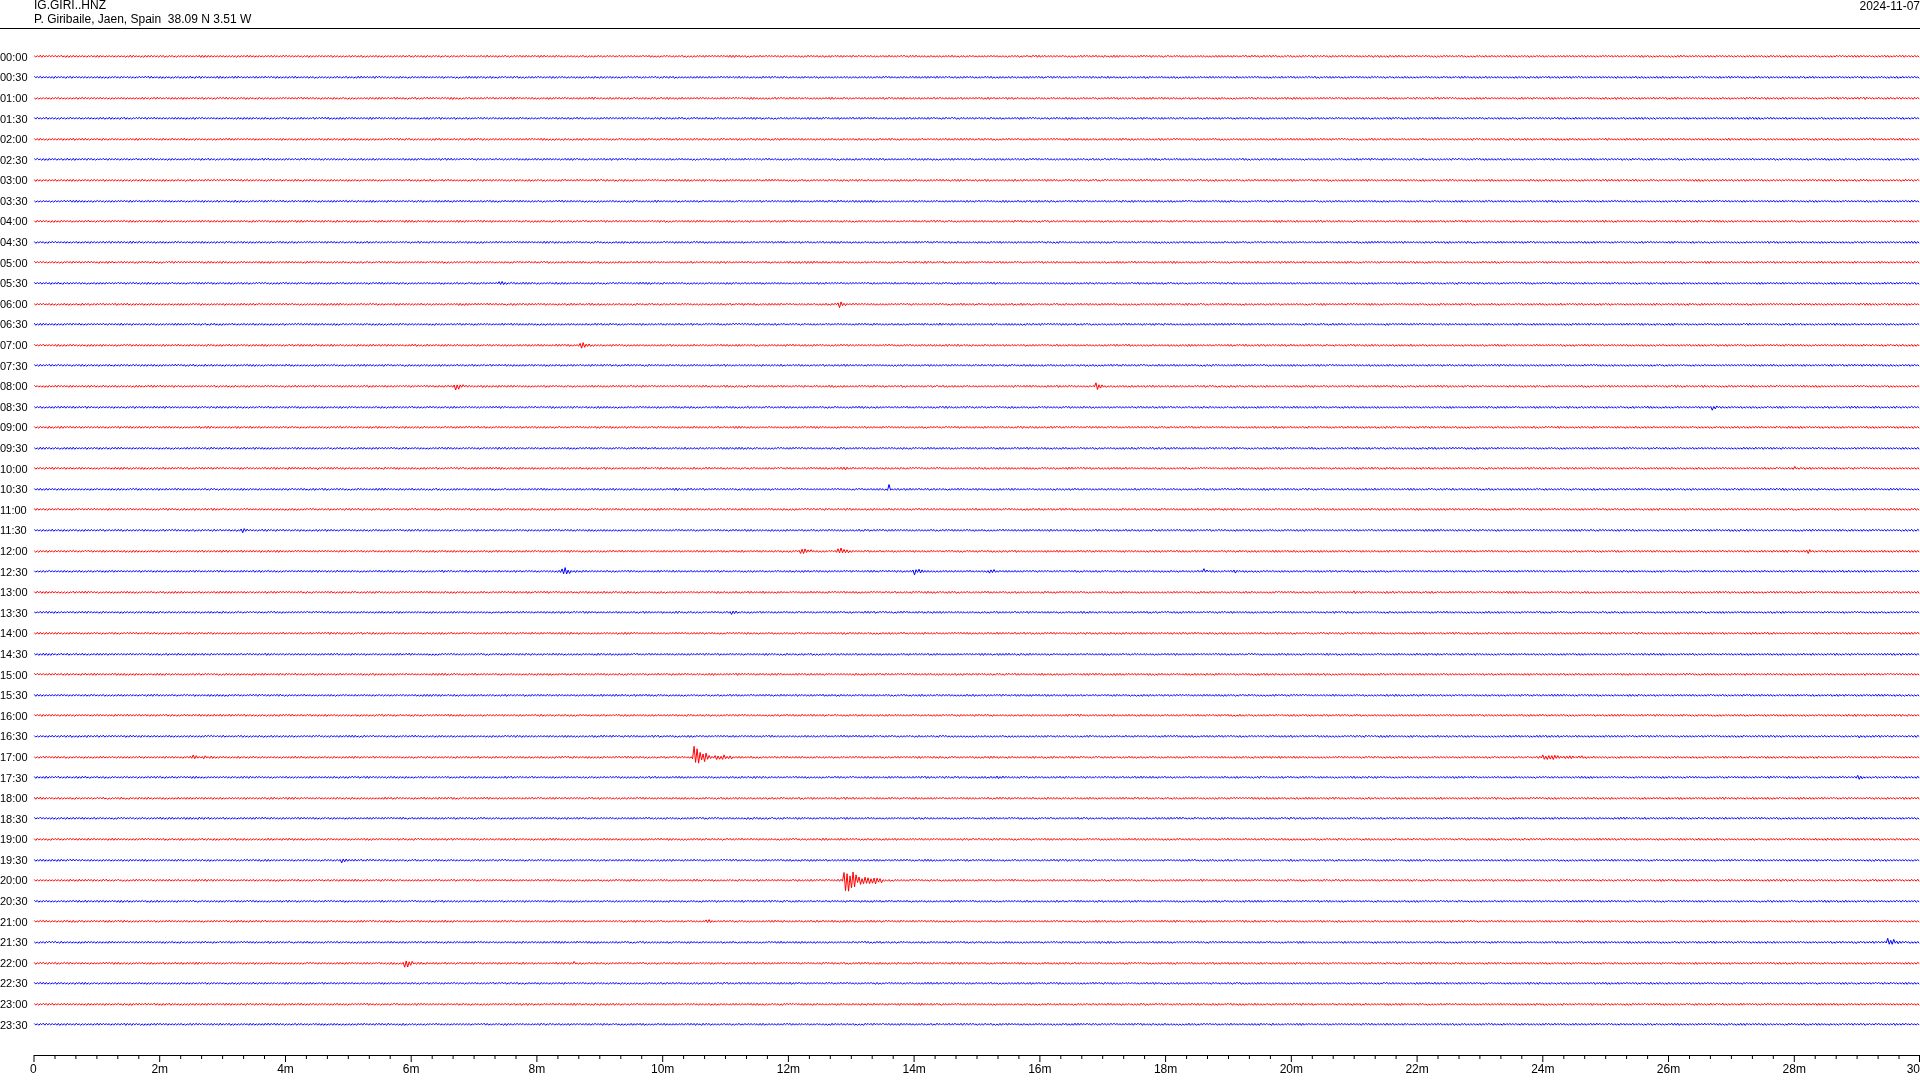 The width and height of the screenshot is (1920, 1080). I want to click on axis-label: 20m, so click(1291, 1068).